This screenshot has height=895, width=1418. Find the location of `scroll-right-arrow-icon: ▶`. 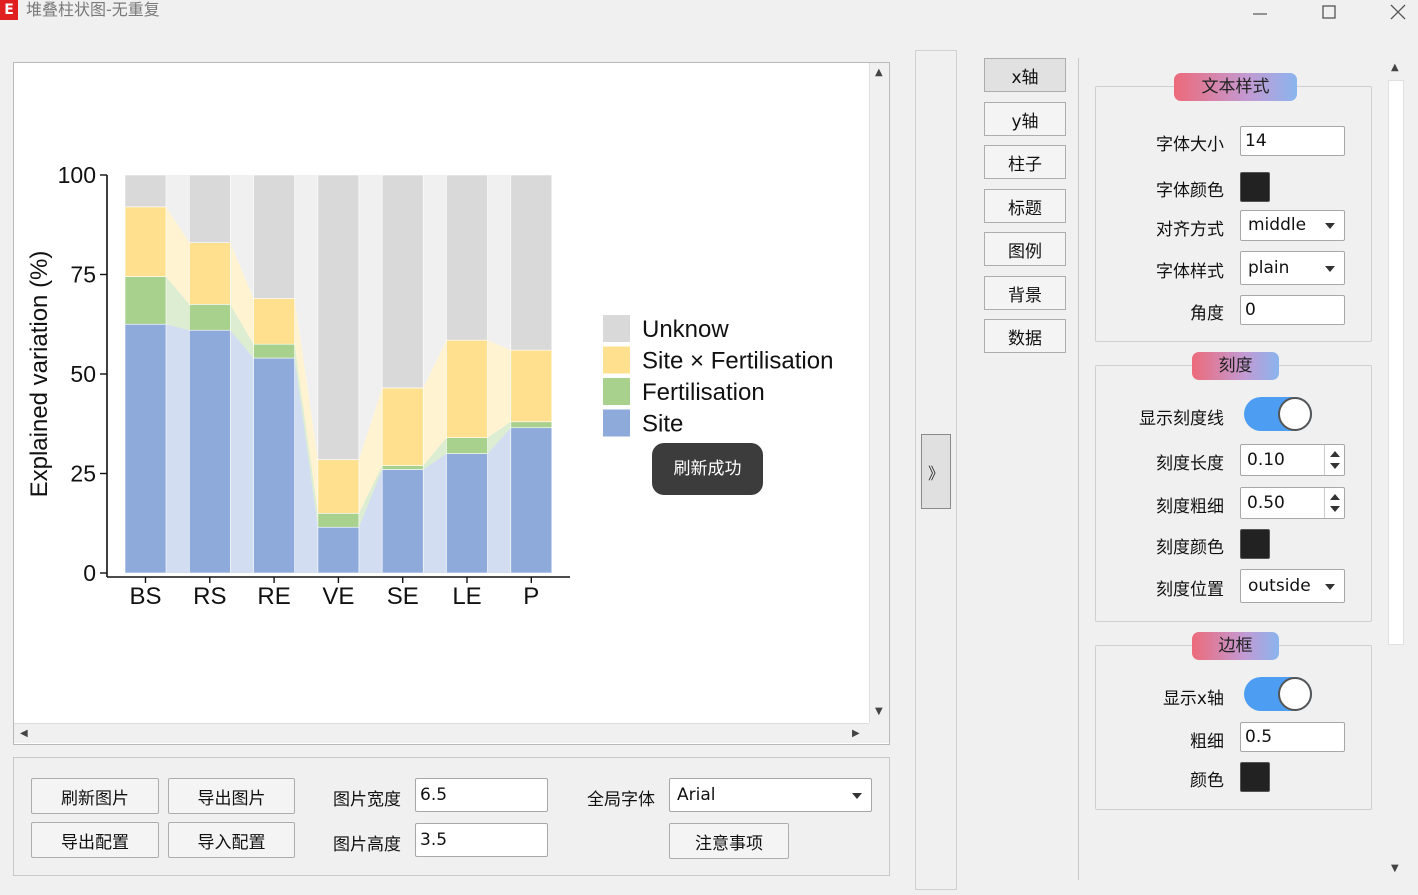

scroll-right-arrow-icon: ▶ is located at coordinates (856, 734).